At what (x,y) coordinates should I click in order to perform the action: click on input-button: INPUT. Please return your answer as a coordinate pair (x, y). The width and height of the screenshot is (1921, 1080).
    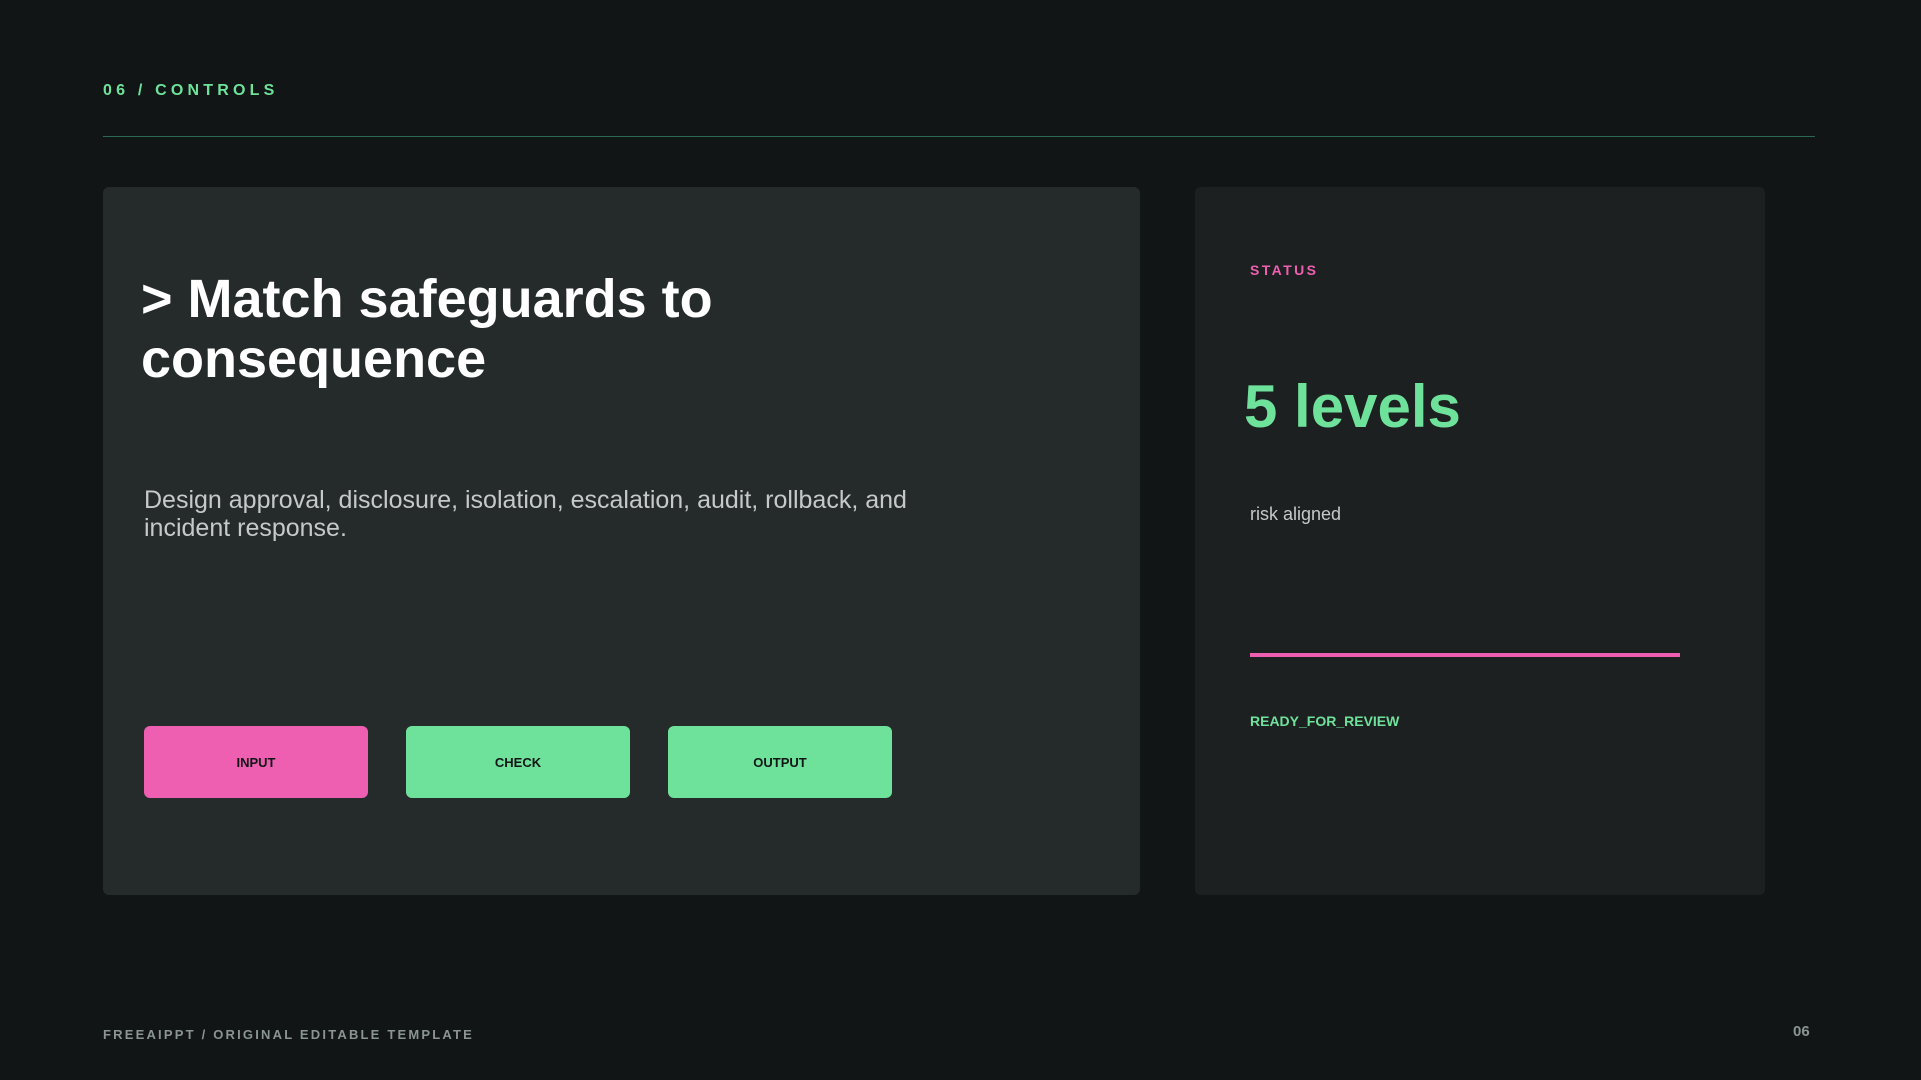
    Looking at the image, I should click on (256, 762).